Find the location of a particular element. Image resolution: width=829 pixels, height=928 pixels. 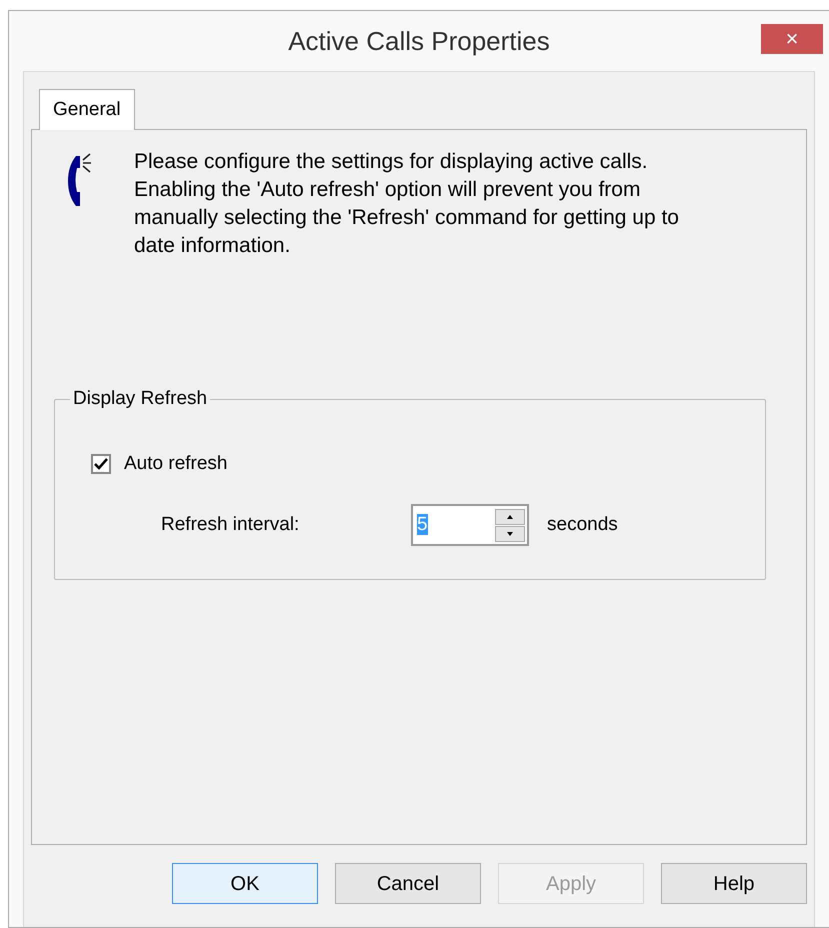

dialog-button: Cancel is located at coordinates (408, 883).